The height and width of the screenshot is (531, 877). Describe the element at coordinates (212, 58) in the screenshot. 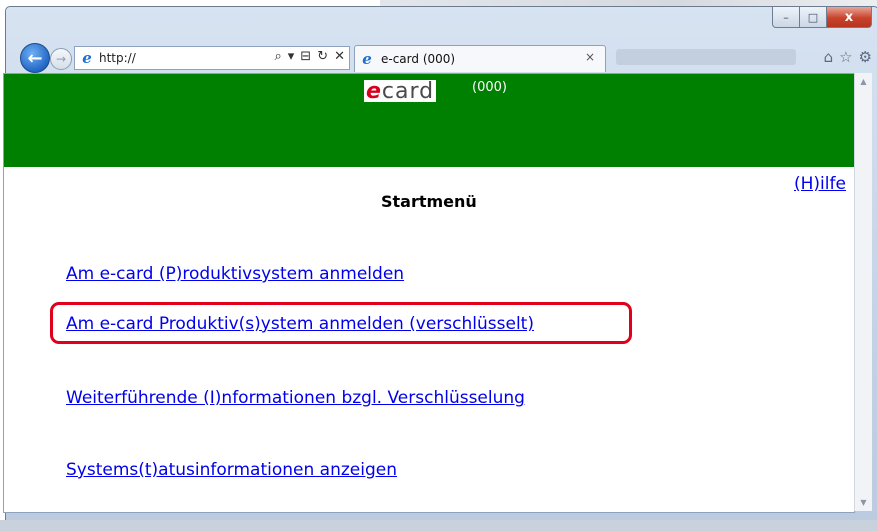

I see `address-bar: e http:// ⌕ ▾ ⊟ ↻ ✕` at that location.